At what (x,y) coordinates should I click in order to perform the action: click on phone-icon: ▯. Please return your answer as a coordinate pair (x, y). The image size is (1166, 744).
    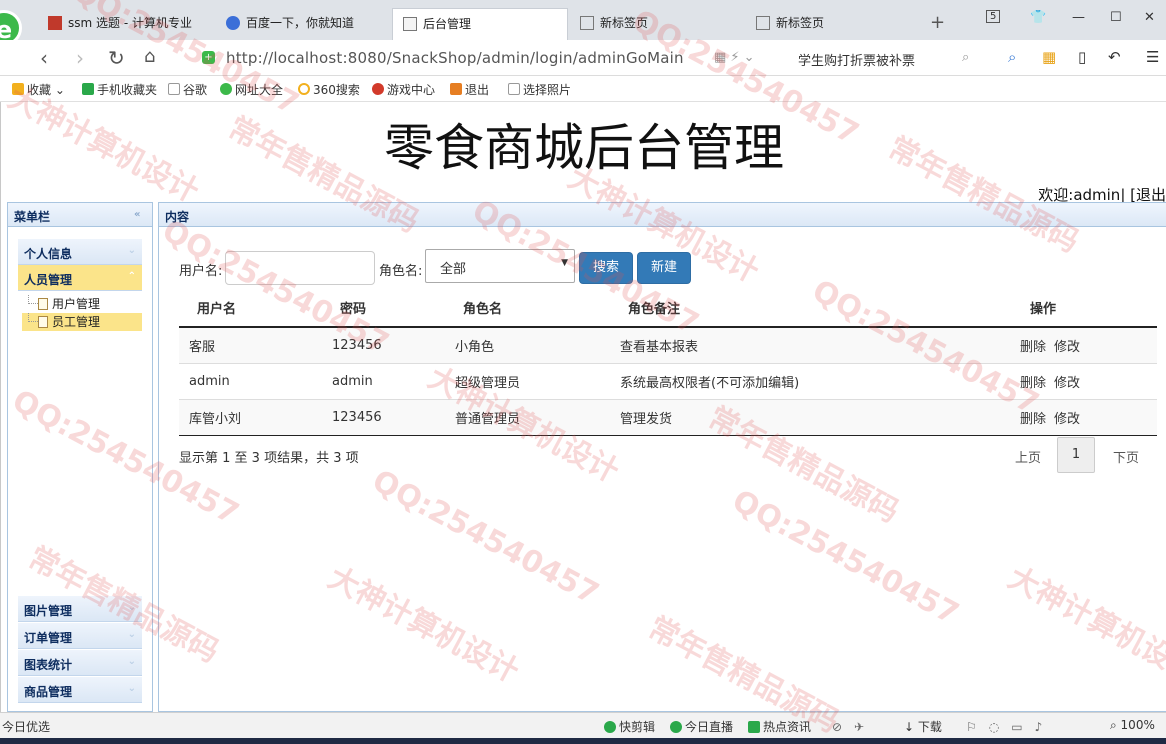
    Looking at the image, I should click on (1082, 57).